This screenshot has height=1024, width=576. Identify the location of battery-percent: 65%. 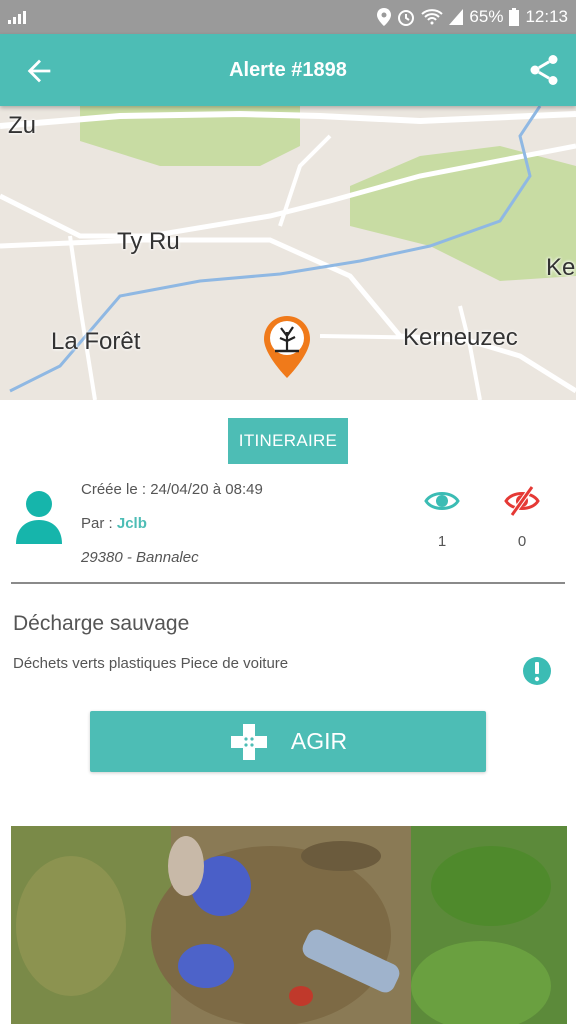
(486, 16).